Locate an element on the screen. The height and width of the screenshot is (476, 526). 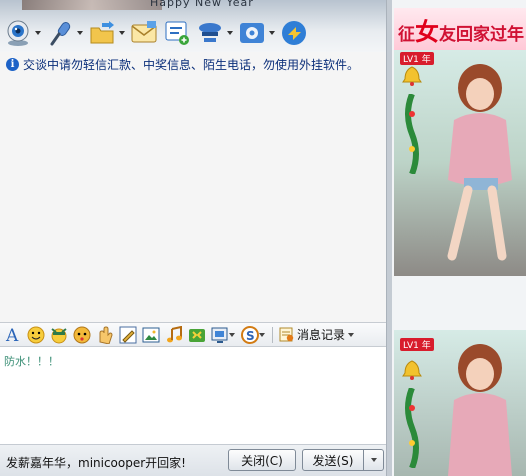
settings-app-icon is located at coordinates (252, 33).